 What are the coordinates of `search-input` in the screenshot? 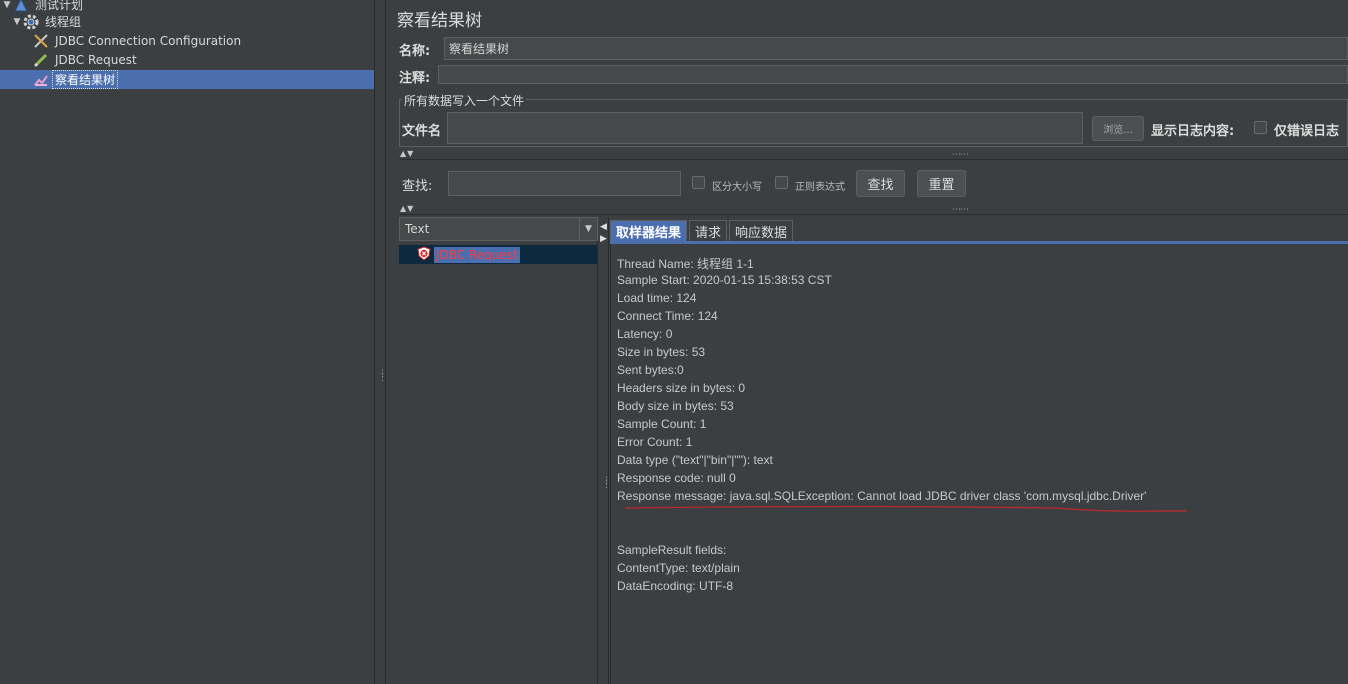 It's located at (564, 183).